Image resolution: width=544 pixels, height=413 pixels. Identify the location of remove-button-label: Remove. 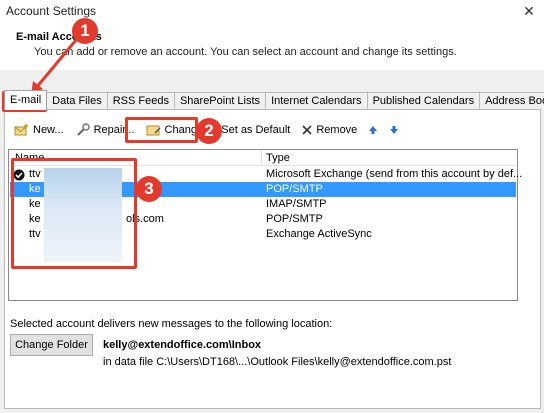
(337, 130).